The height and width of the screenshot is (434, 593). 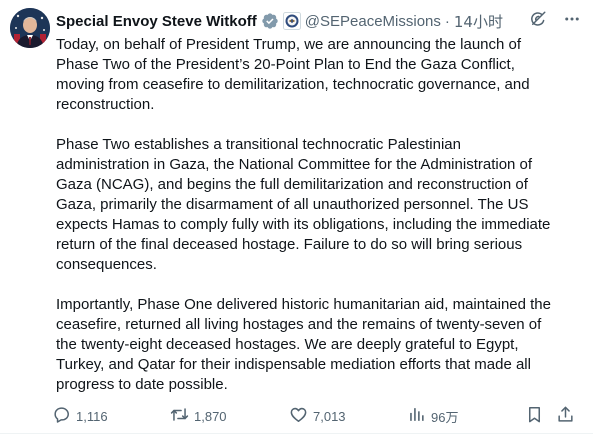 I want to click on author-name: Special Envoy Steve Witkoff, so click(x=156, y=21).